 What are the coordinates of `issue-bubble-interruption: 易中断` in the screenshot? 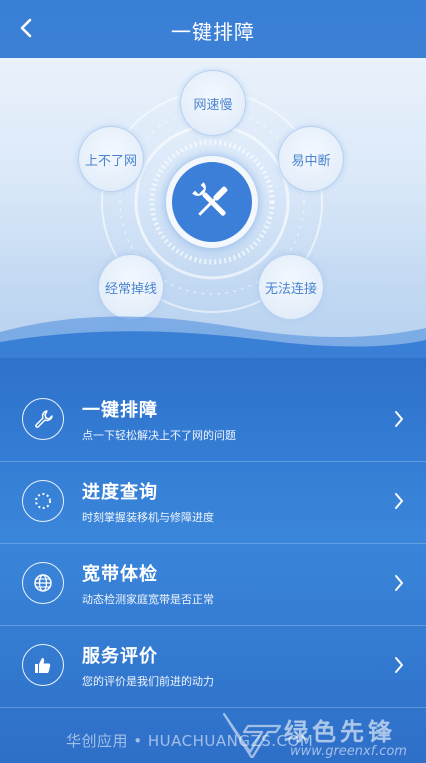 It's located at (311, 159).